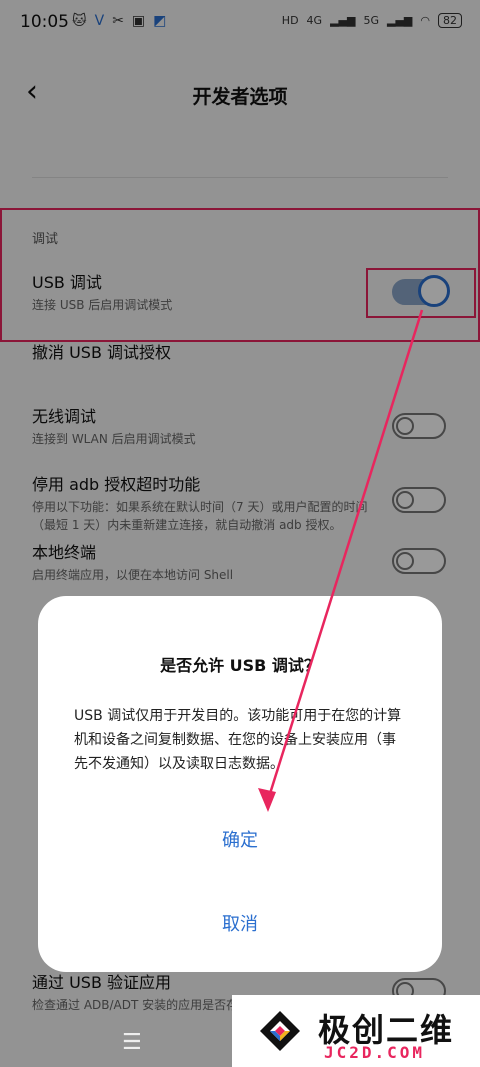 This screenshot has width=480, height=1067. Describe the element at coordinates (356, 1031) in the screenshot. I see `watermark-logo: 极创二维 JC2D.COM` at that location.